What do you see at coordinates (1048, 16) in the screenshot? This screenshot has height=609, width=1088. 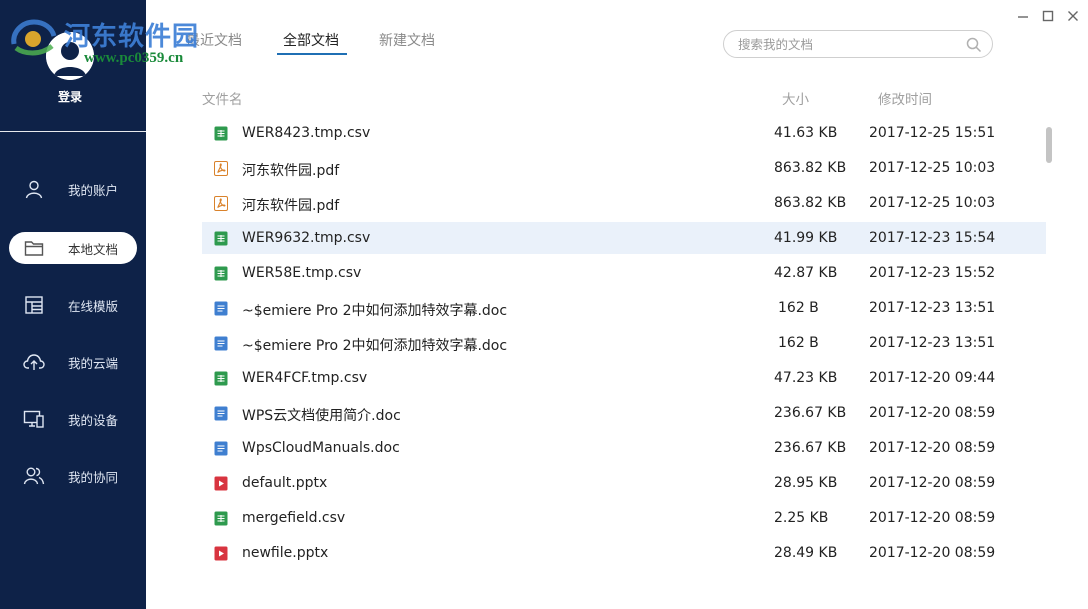 I see `maximize-icon` at bounding box center [1048, 16].